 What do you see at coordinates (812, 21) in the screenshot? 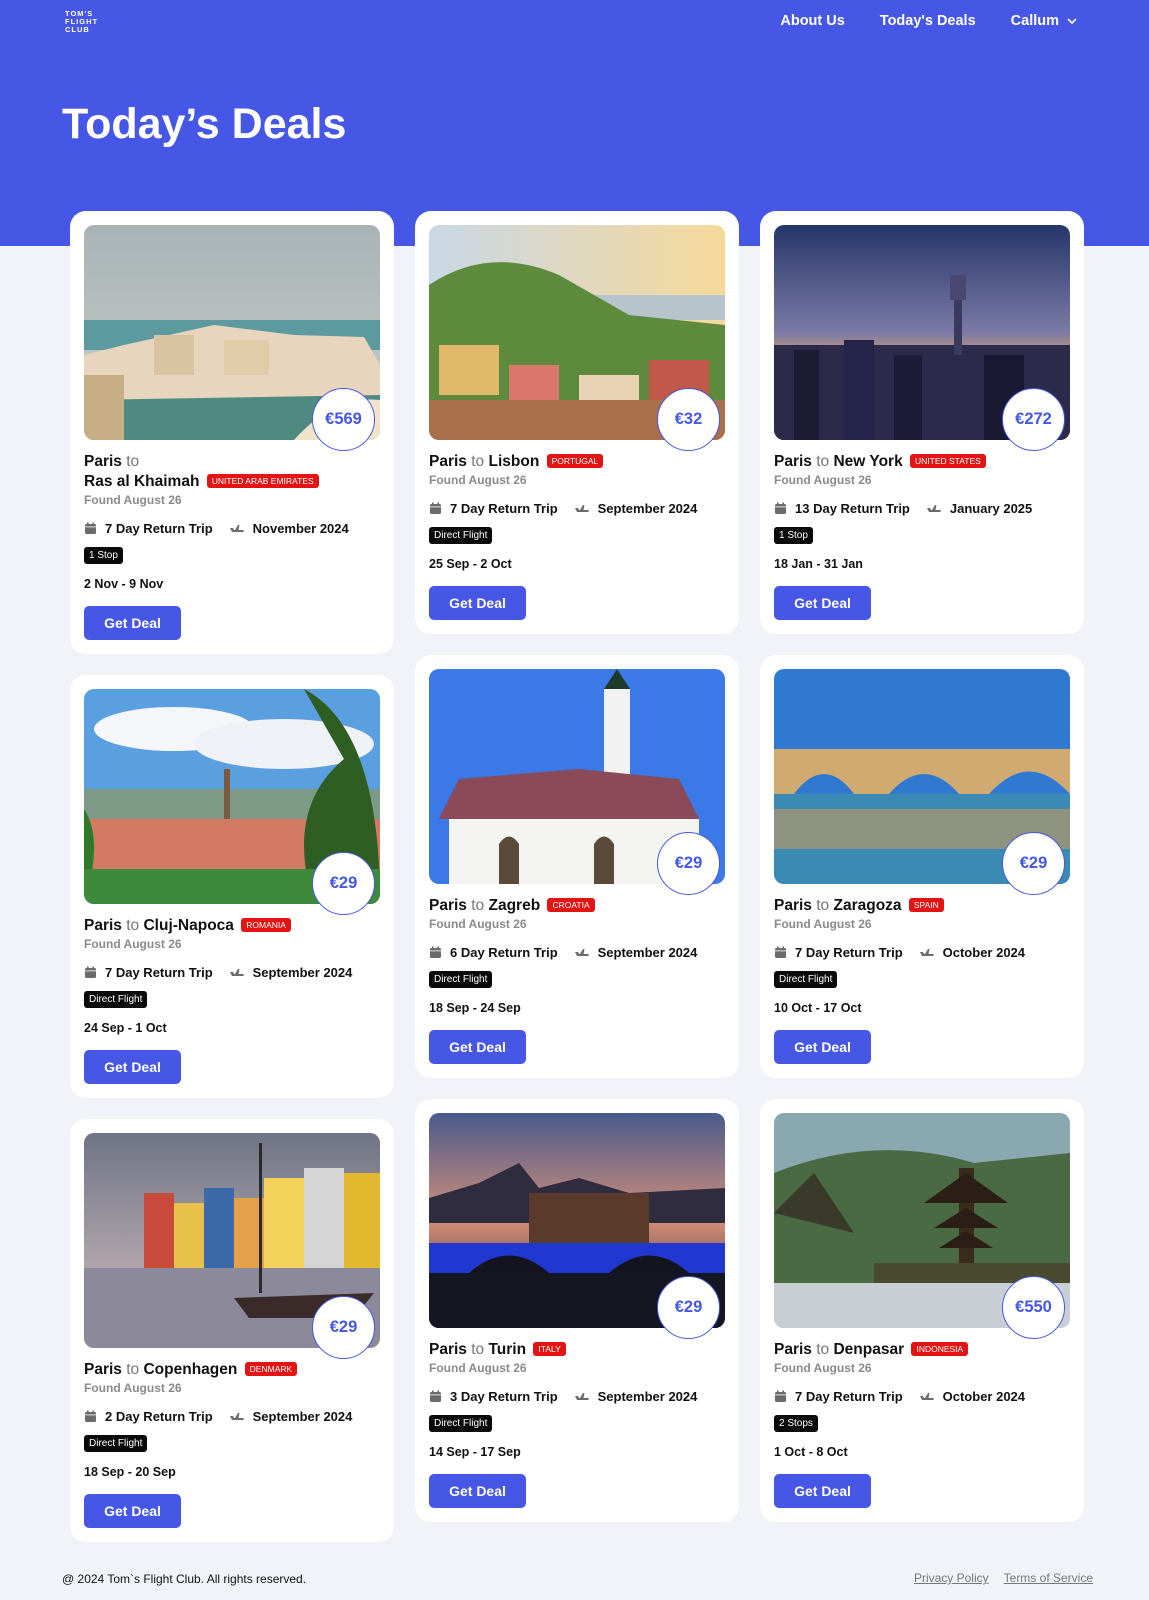
I see `nav-about-us: About Us` at bounding box center [812, 21].